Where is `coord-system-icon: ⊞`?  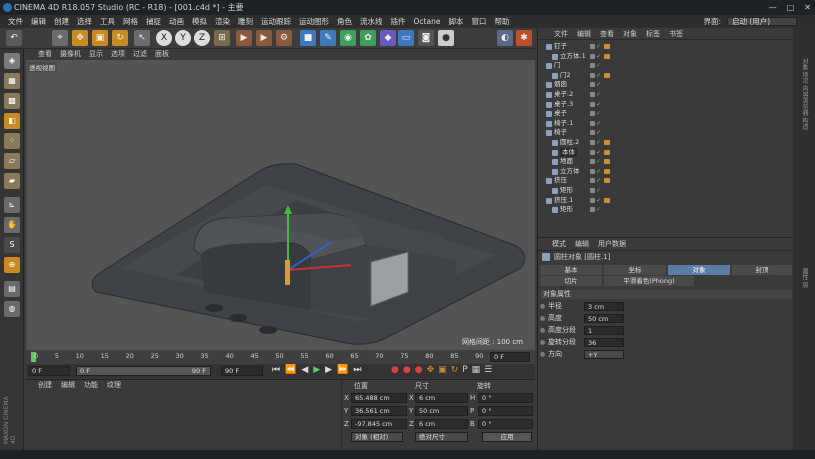
coord-system-icon: ⊞ is located at coordinates (222, 38).